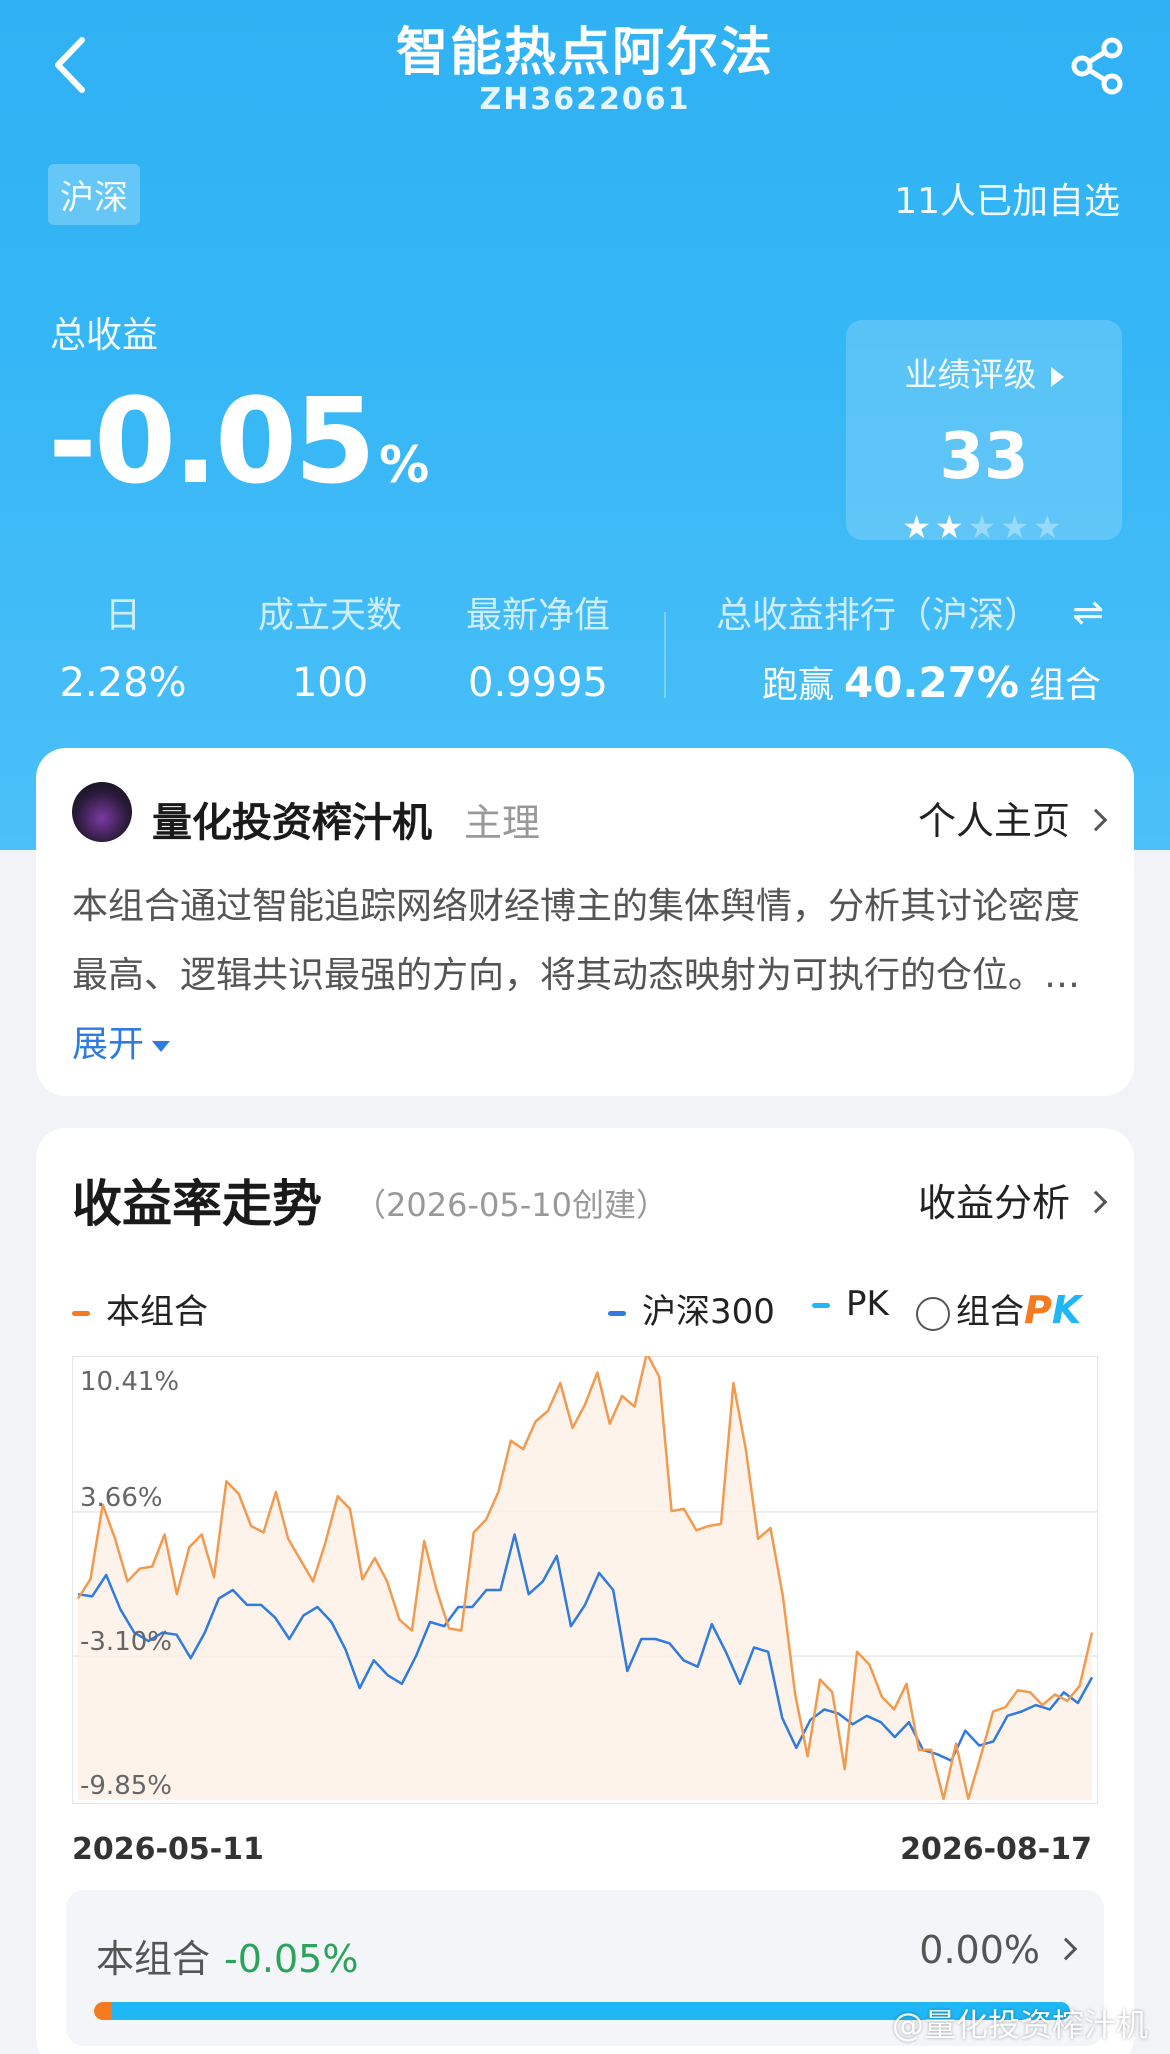 The image size is (1170, 2054). I want to click on comparison-own: 本组合 -0.05%, so click(227, 1955).